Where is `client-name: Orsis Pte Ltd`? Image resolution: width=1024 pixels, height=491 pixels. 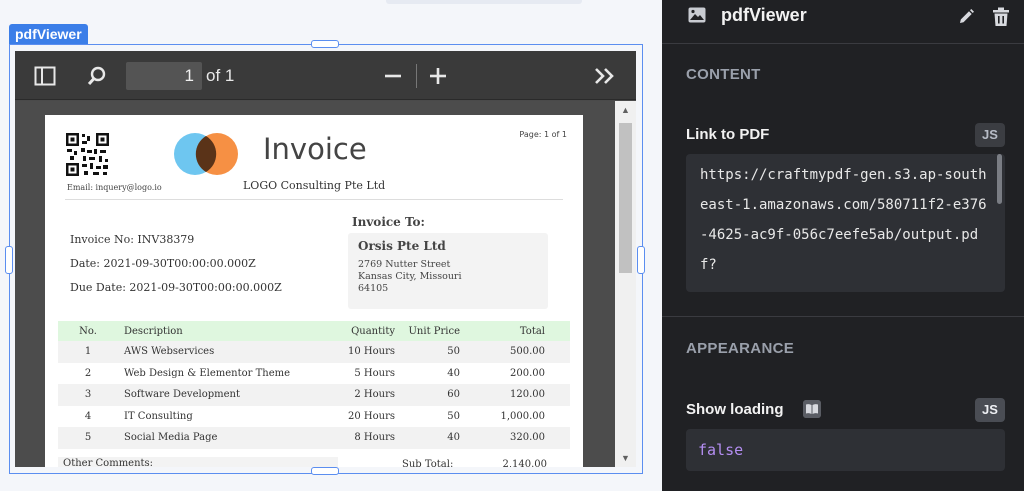
client-name: Orsis Pte Ltd is located at coordinates (402, 246).